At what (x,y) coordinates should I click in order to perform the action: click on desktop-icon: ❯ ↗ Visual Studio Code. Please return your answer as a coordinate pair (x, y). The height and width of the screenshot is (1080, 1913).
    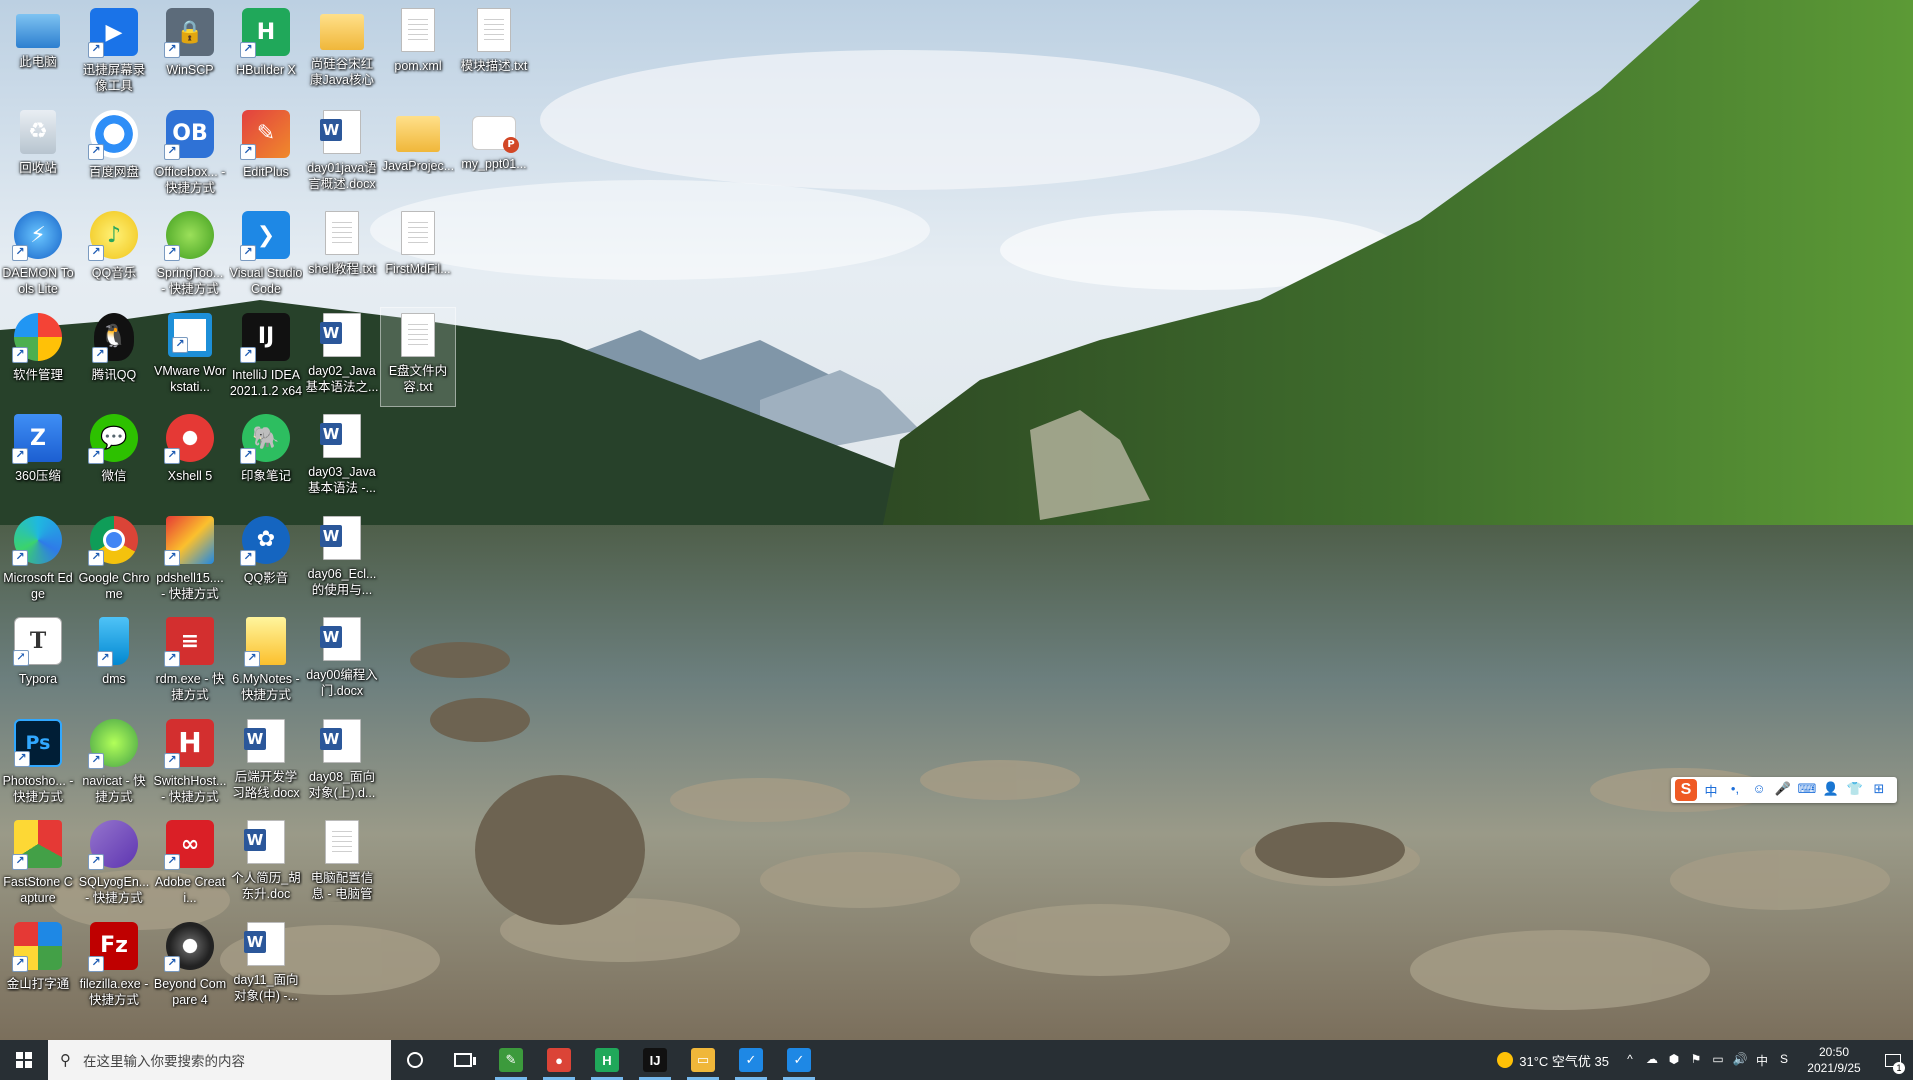
    Looking at the image, I should click on (266, 255).